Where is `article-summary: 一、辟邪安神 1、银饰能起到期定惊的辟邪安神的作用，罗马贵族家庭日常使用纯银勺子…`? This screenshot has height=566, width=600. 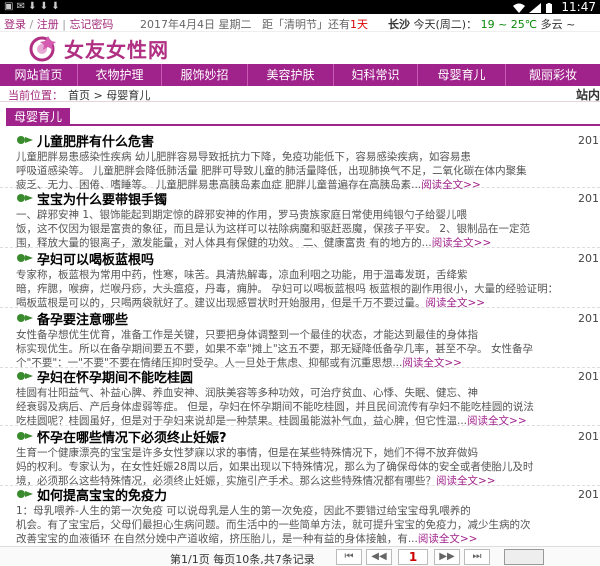
article-summary: 一、辟邪安神 1、银饰能起到期定惊的辟邪安神的作用，罗马贵族家庭日常使用纯银勺子… is located at coordinates (308, 229).